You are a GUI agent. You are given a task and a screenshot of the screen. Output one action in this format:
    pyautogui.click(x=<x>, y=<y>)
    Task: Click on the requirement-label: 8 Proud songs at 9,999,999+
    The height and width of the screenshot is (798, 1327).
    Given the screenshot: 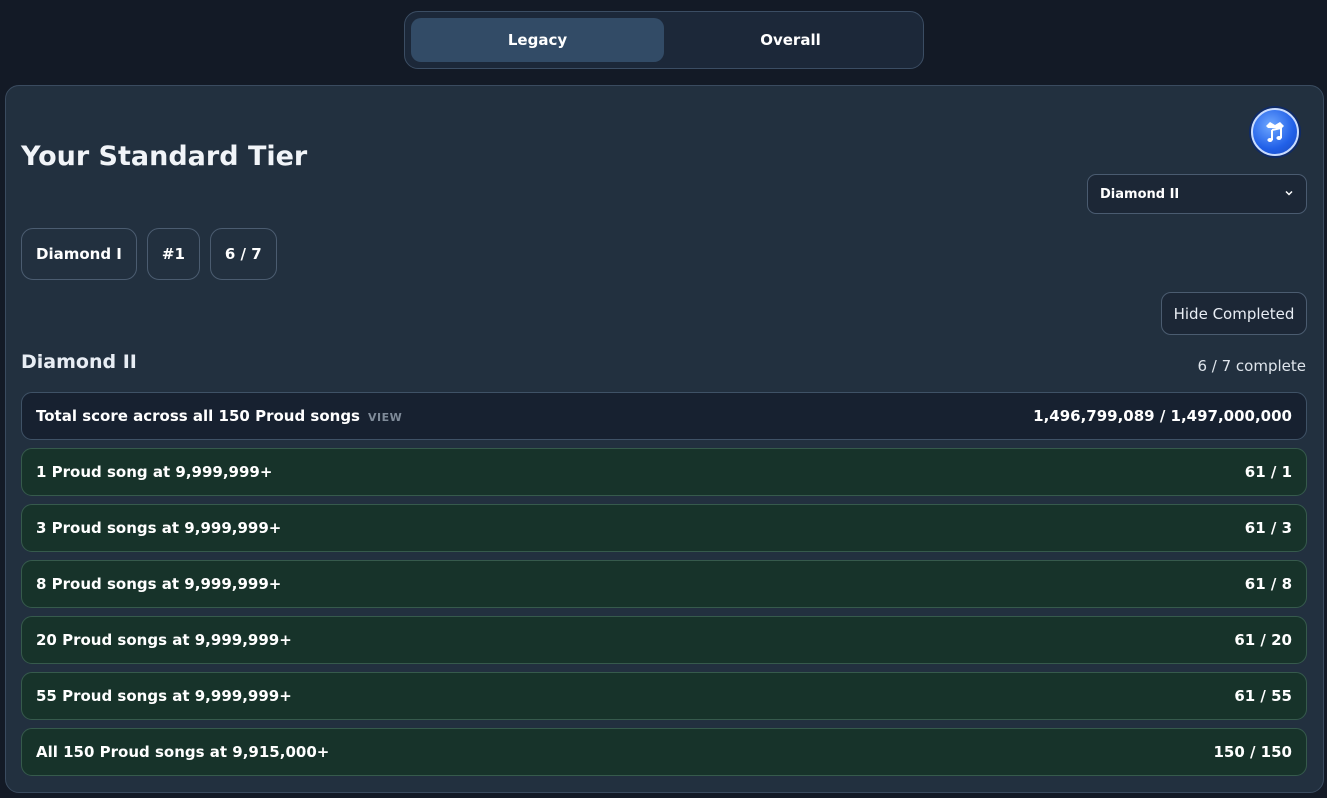 What is the action you would take?
    pyautogui.click(x=159, y=584)
    